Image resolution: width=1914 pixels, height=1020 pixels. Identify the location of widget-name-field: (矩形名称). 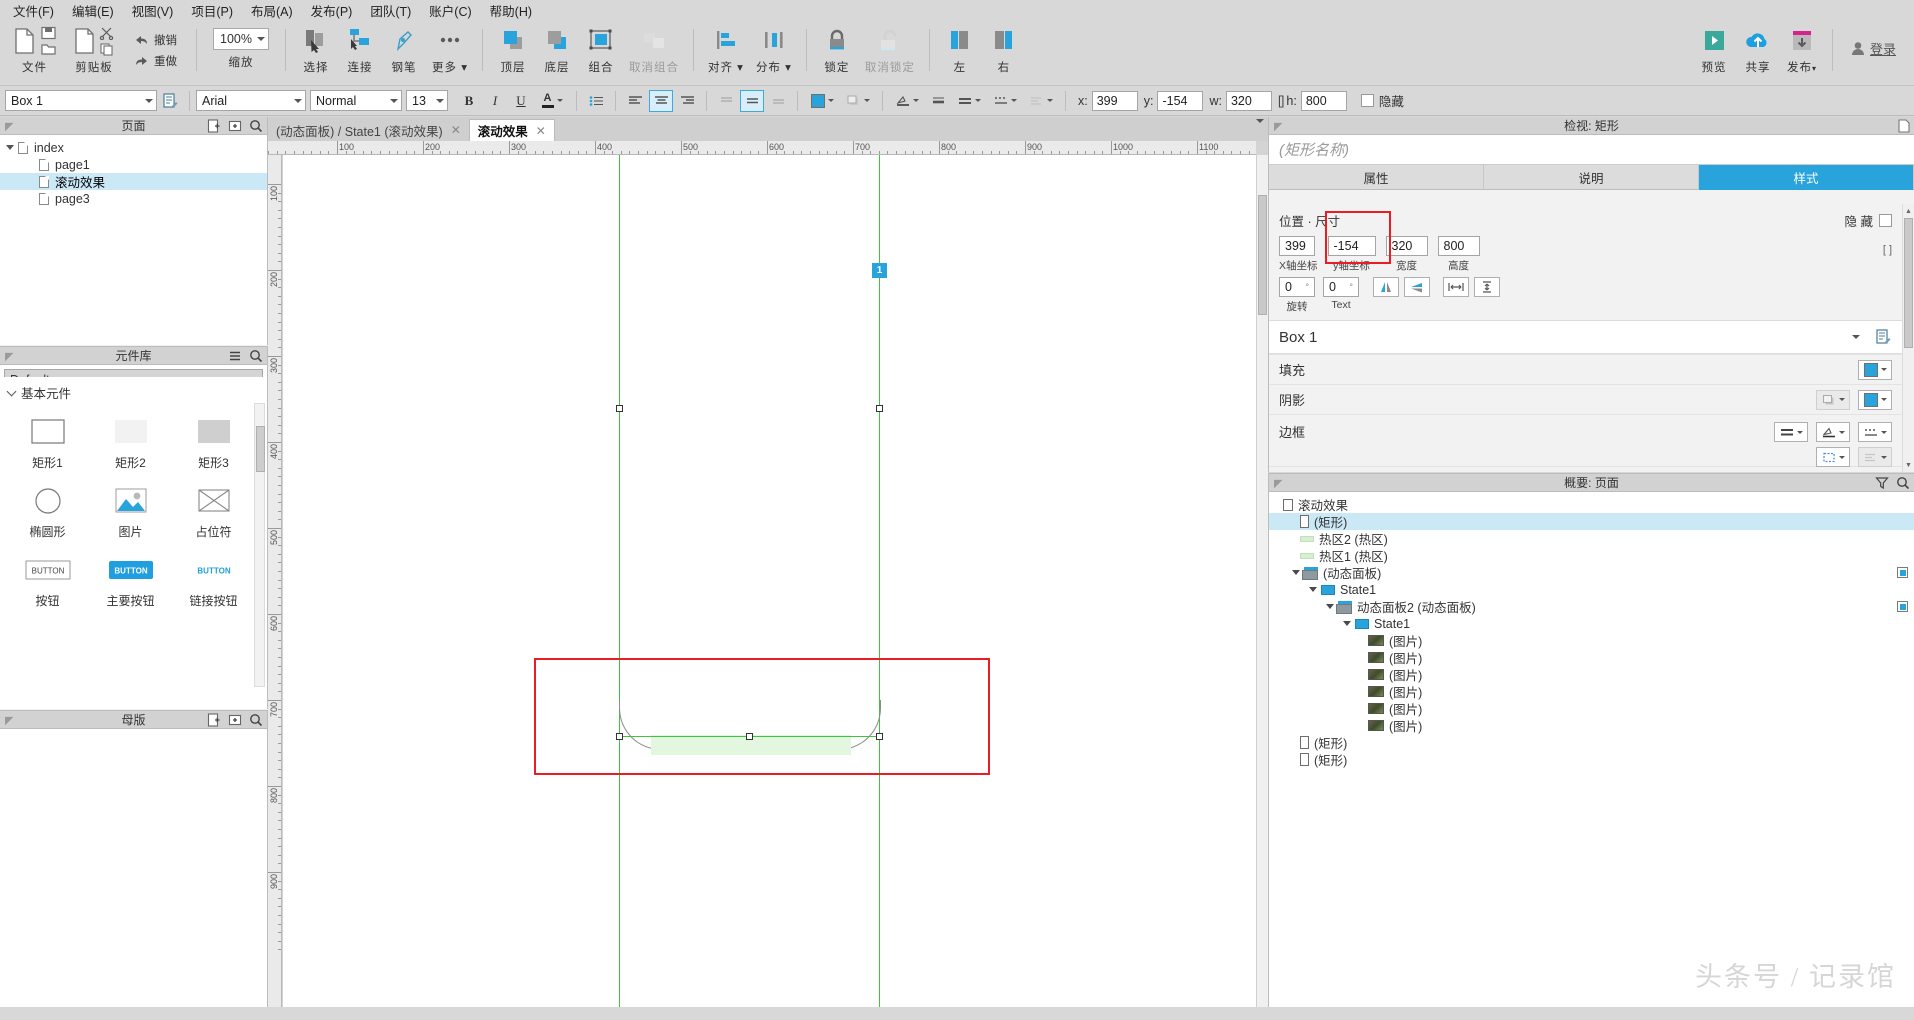
(1591, 150).